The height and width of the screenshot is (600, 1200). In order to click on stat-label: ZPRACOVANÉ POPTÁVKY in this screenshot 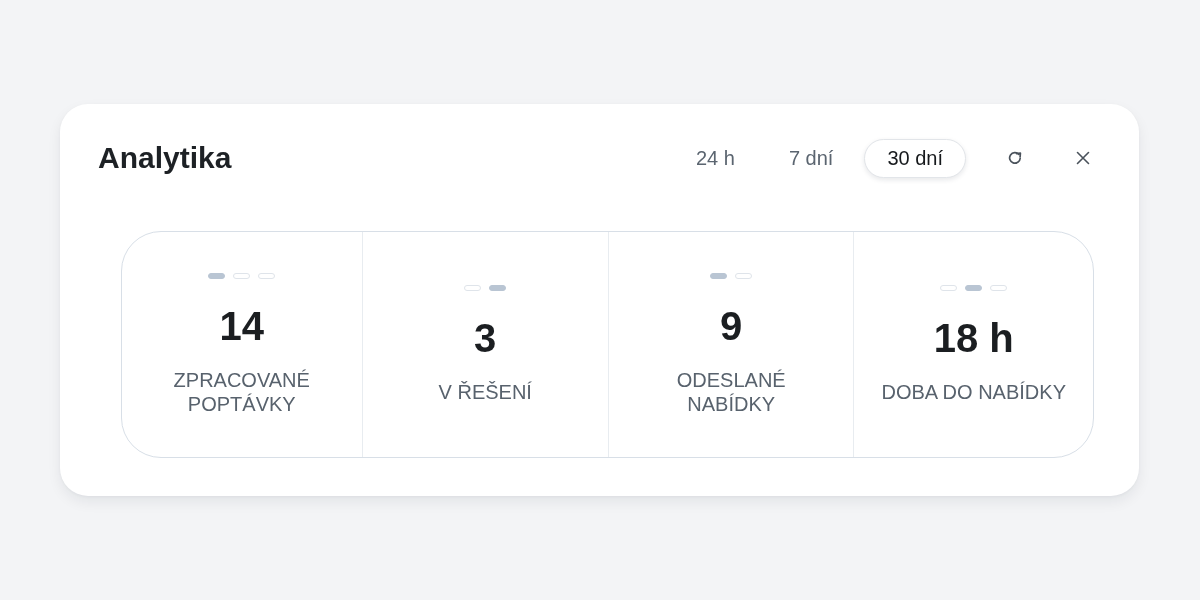, I will do `click(241, 392)`.